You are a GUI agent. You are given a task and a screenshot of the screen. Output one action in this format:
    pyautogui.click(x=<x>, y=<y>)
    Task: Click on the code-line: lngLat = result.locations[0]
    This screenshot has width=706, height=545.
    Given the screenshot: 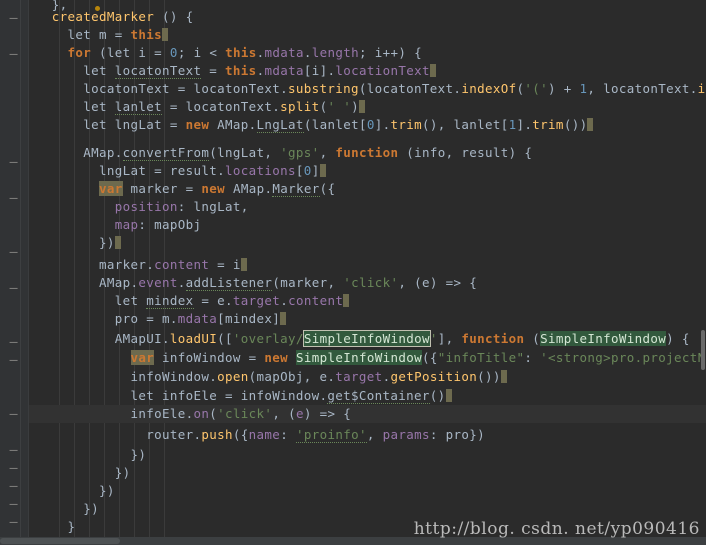 What is the action you would take?
    pyautogui.click(x=353, y=171)
    